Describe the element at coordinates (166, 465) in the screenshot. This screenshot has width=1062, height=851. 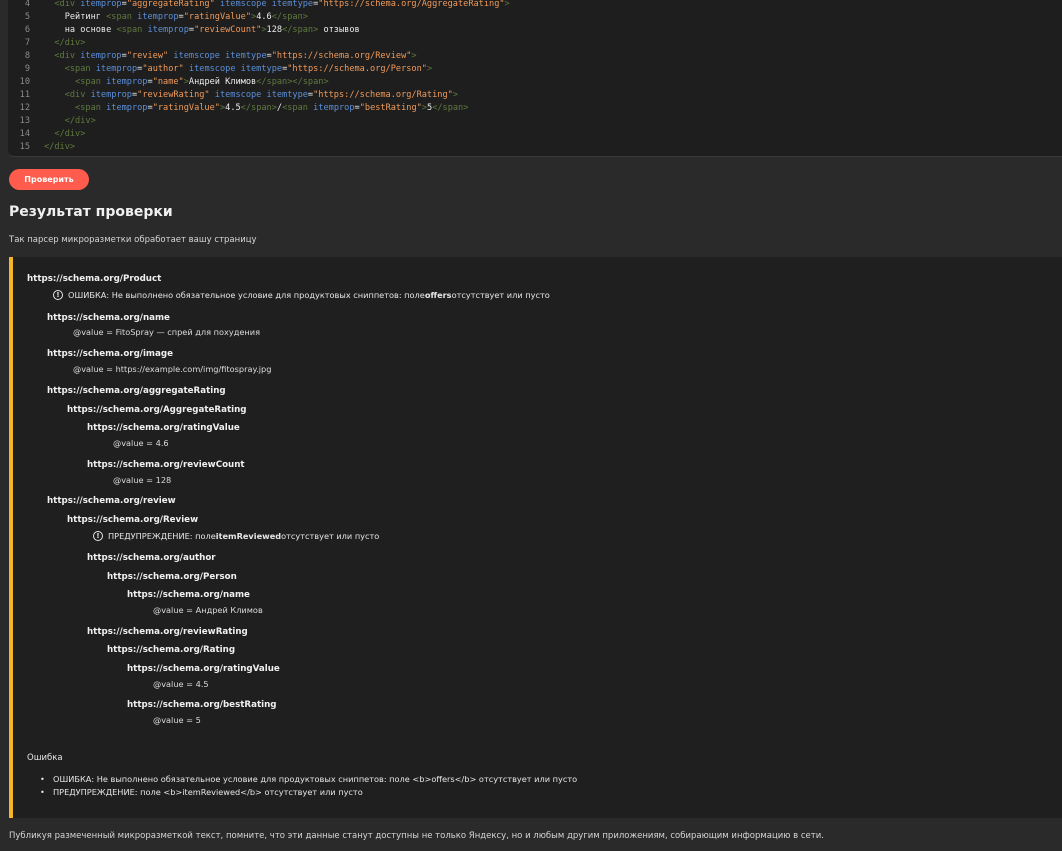
I see `schema-node: https://schema.org/reviewCount` at that location.